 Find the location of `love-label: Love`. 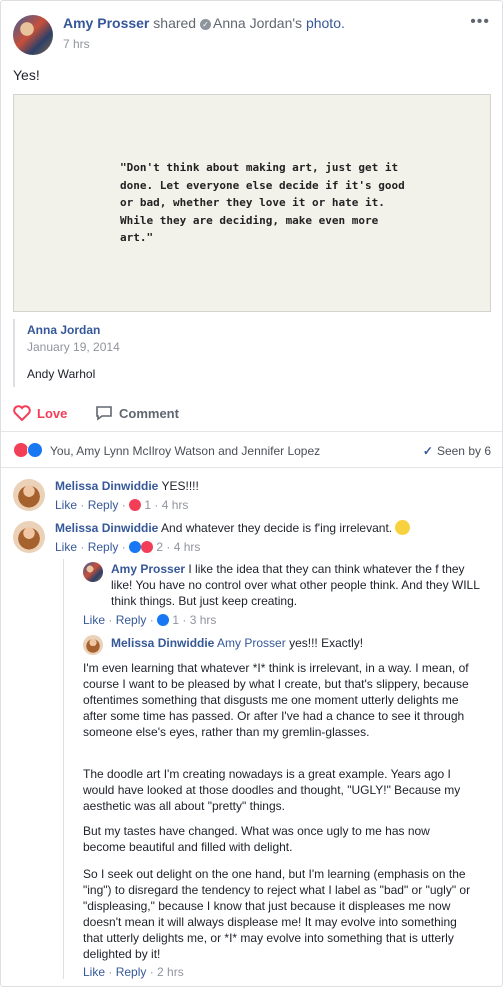

love-label: Love is located at coordinates (52, 413).